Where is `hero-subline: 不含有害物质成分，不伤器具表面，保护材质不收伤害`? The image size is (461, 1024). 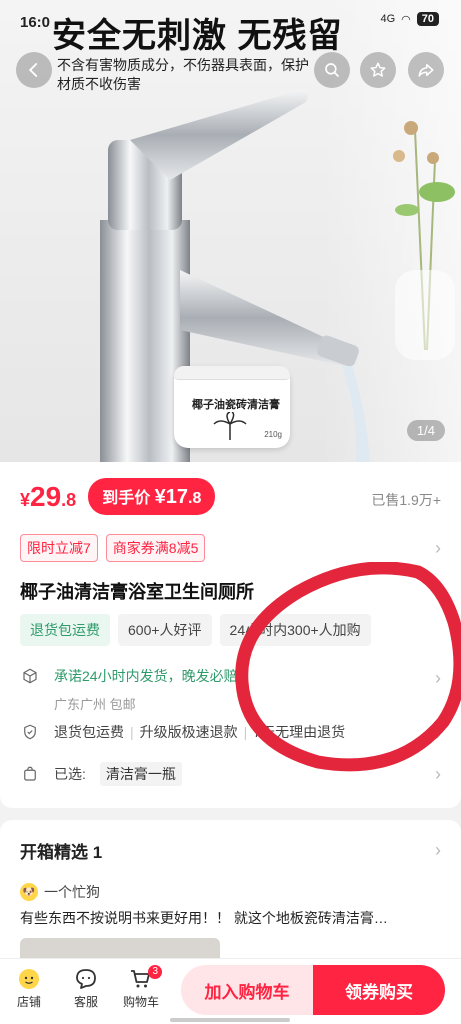 hero-subline: 不含有害物质成分，不伤器具表面，保护材质不收伤害 is located at coordinates (183, 74).